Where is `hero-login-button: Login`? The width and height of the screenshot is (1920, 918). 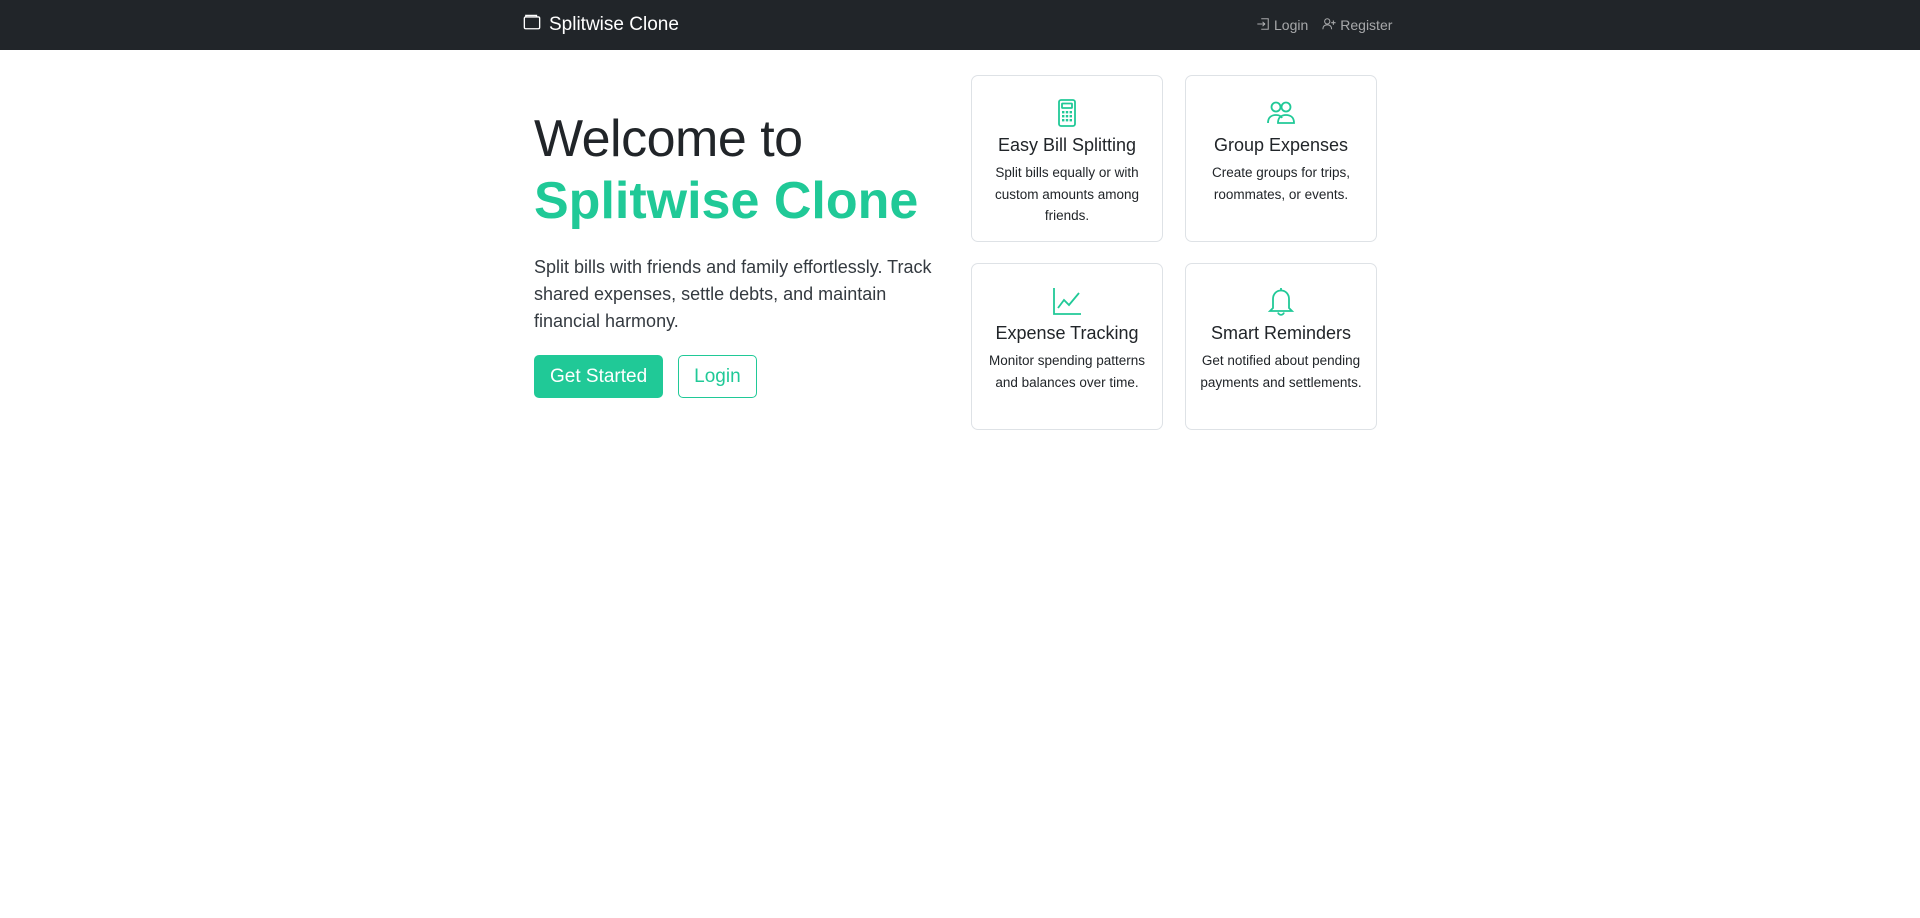
hero-login-button: Login is located at coordinates (717, 376).